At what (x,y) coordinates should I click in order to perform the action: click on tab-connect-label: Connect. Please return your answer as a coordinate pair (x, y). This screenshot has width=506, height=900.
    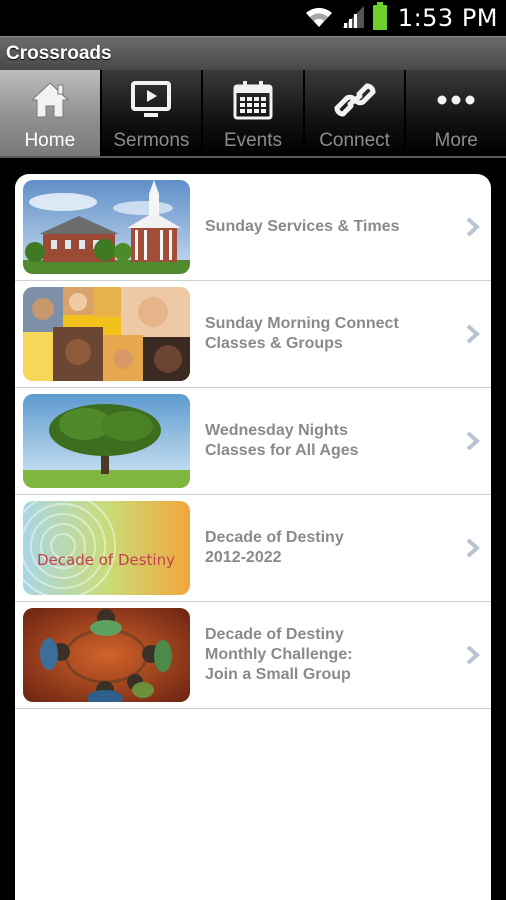
    Looking at the image, I should click on (354, 140).